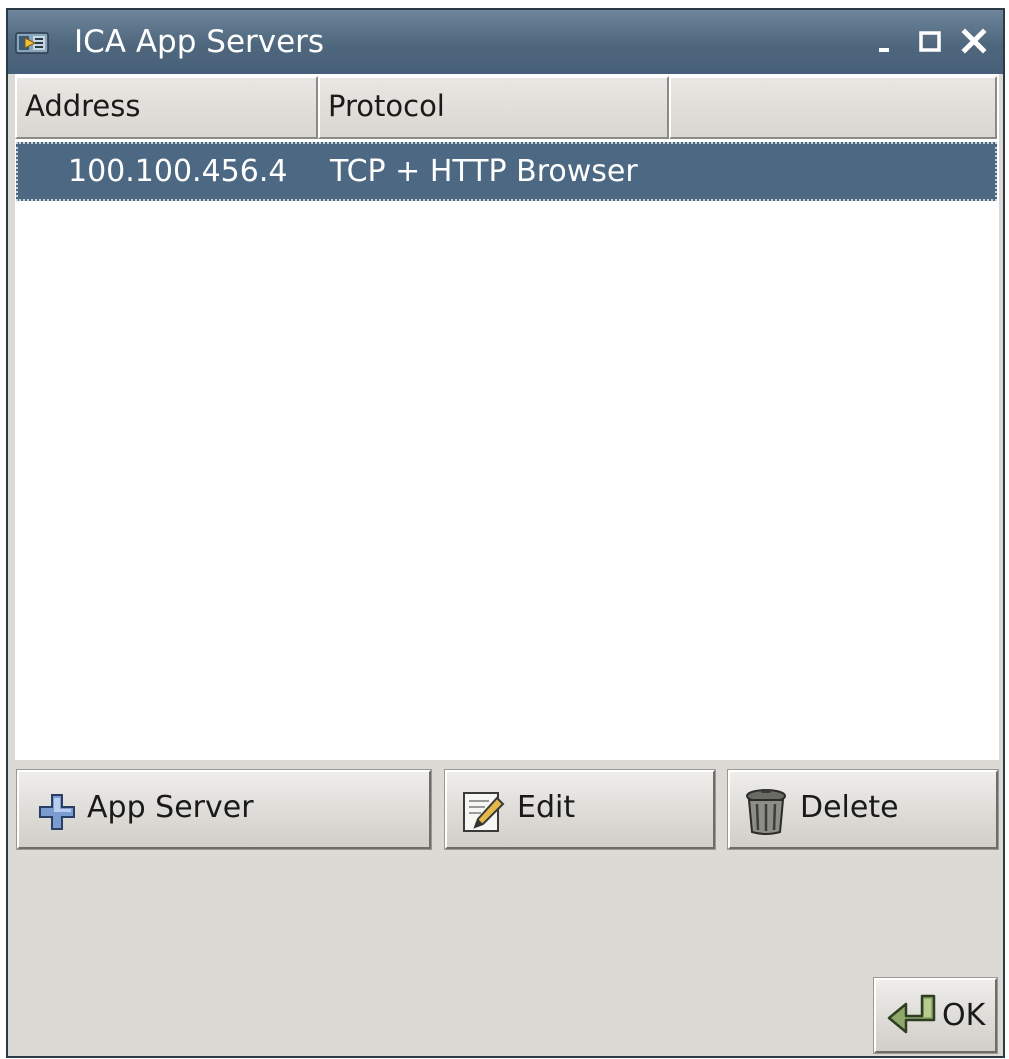  I want to click on ok-label: OK, so click(964, 1015).